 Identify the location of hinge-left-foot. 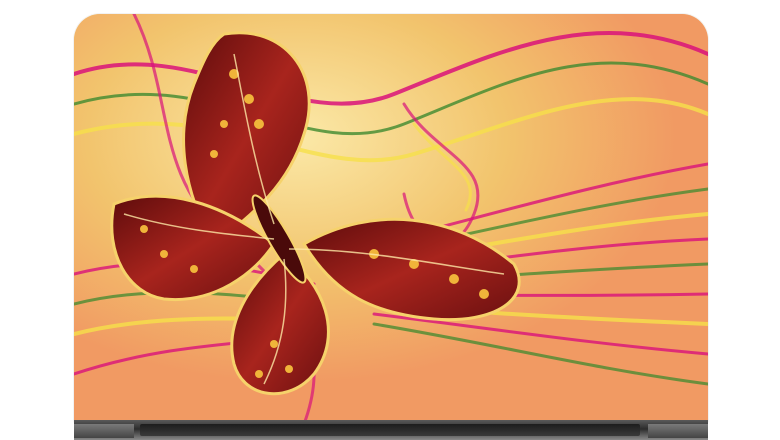
(104, 431).